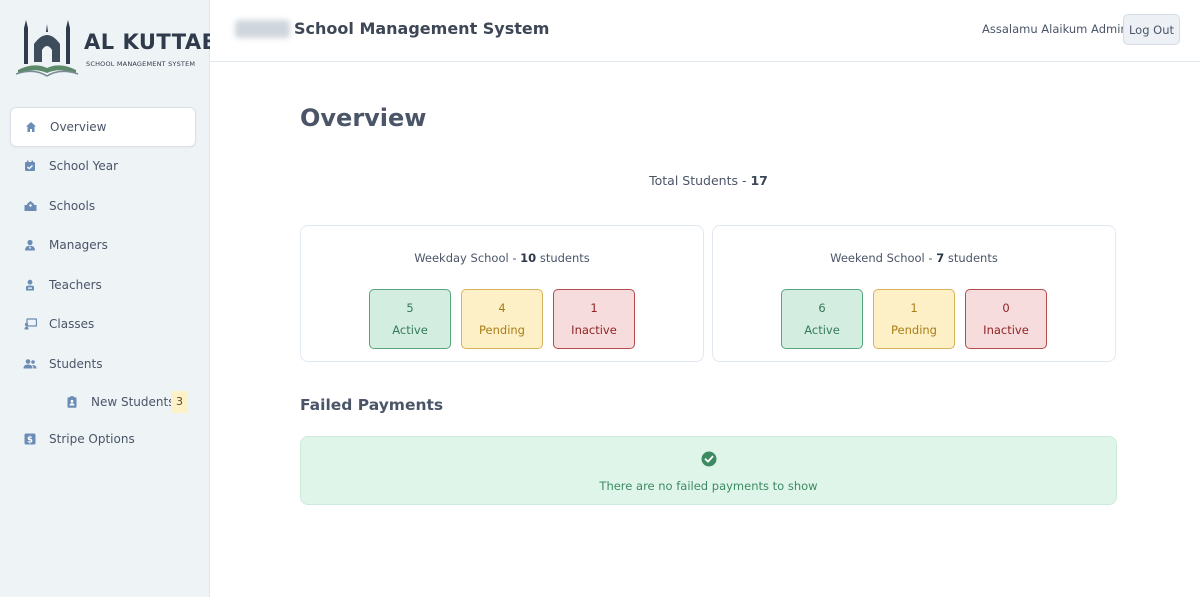 Image resolution: width=1200 pixels, height=597 pixels. I want to click on weekday-inactive-count: 1, so click(594, 308).